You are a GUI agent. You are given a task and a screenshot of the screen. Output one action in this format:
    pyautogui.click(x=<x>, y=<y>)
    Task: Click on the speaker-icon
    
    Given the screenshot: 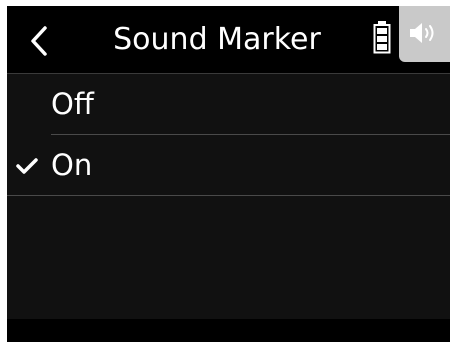 What is the action you would take?
    pyautogui.click(x=422, y=33)
    